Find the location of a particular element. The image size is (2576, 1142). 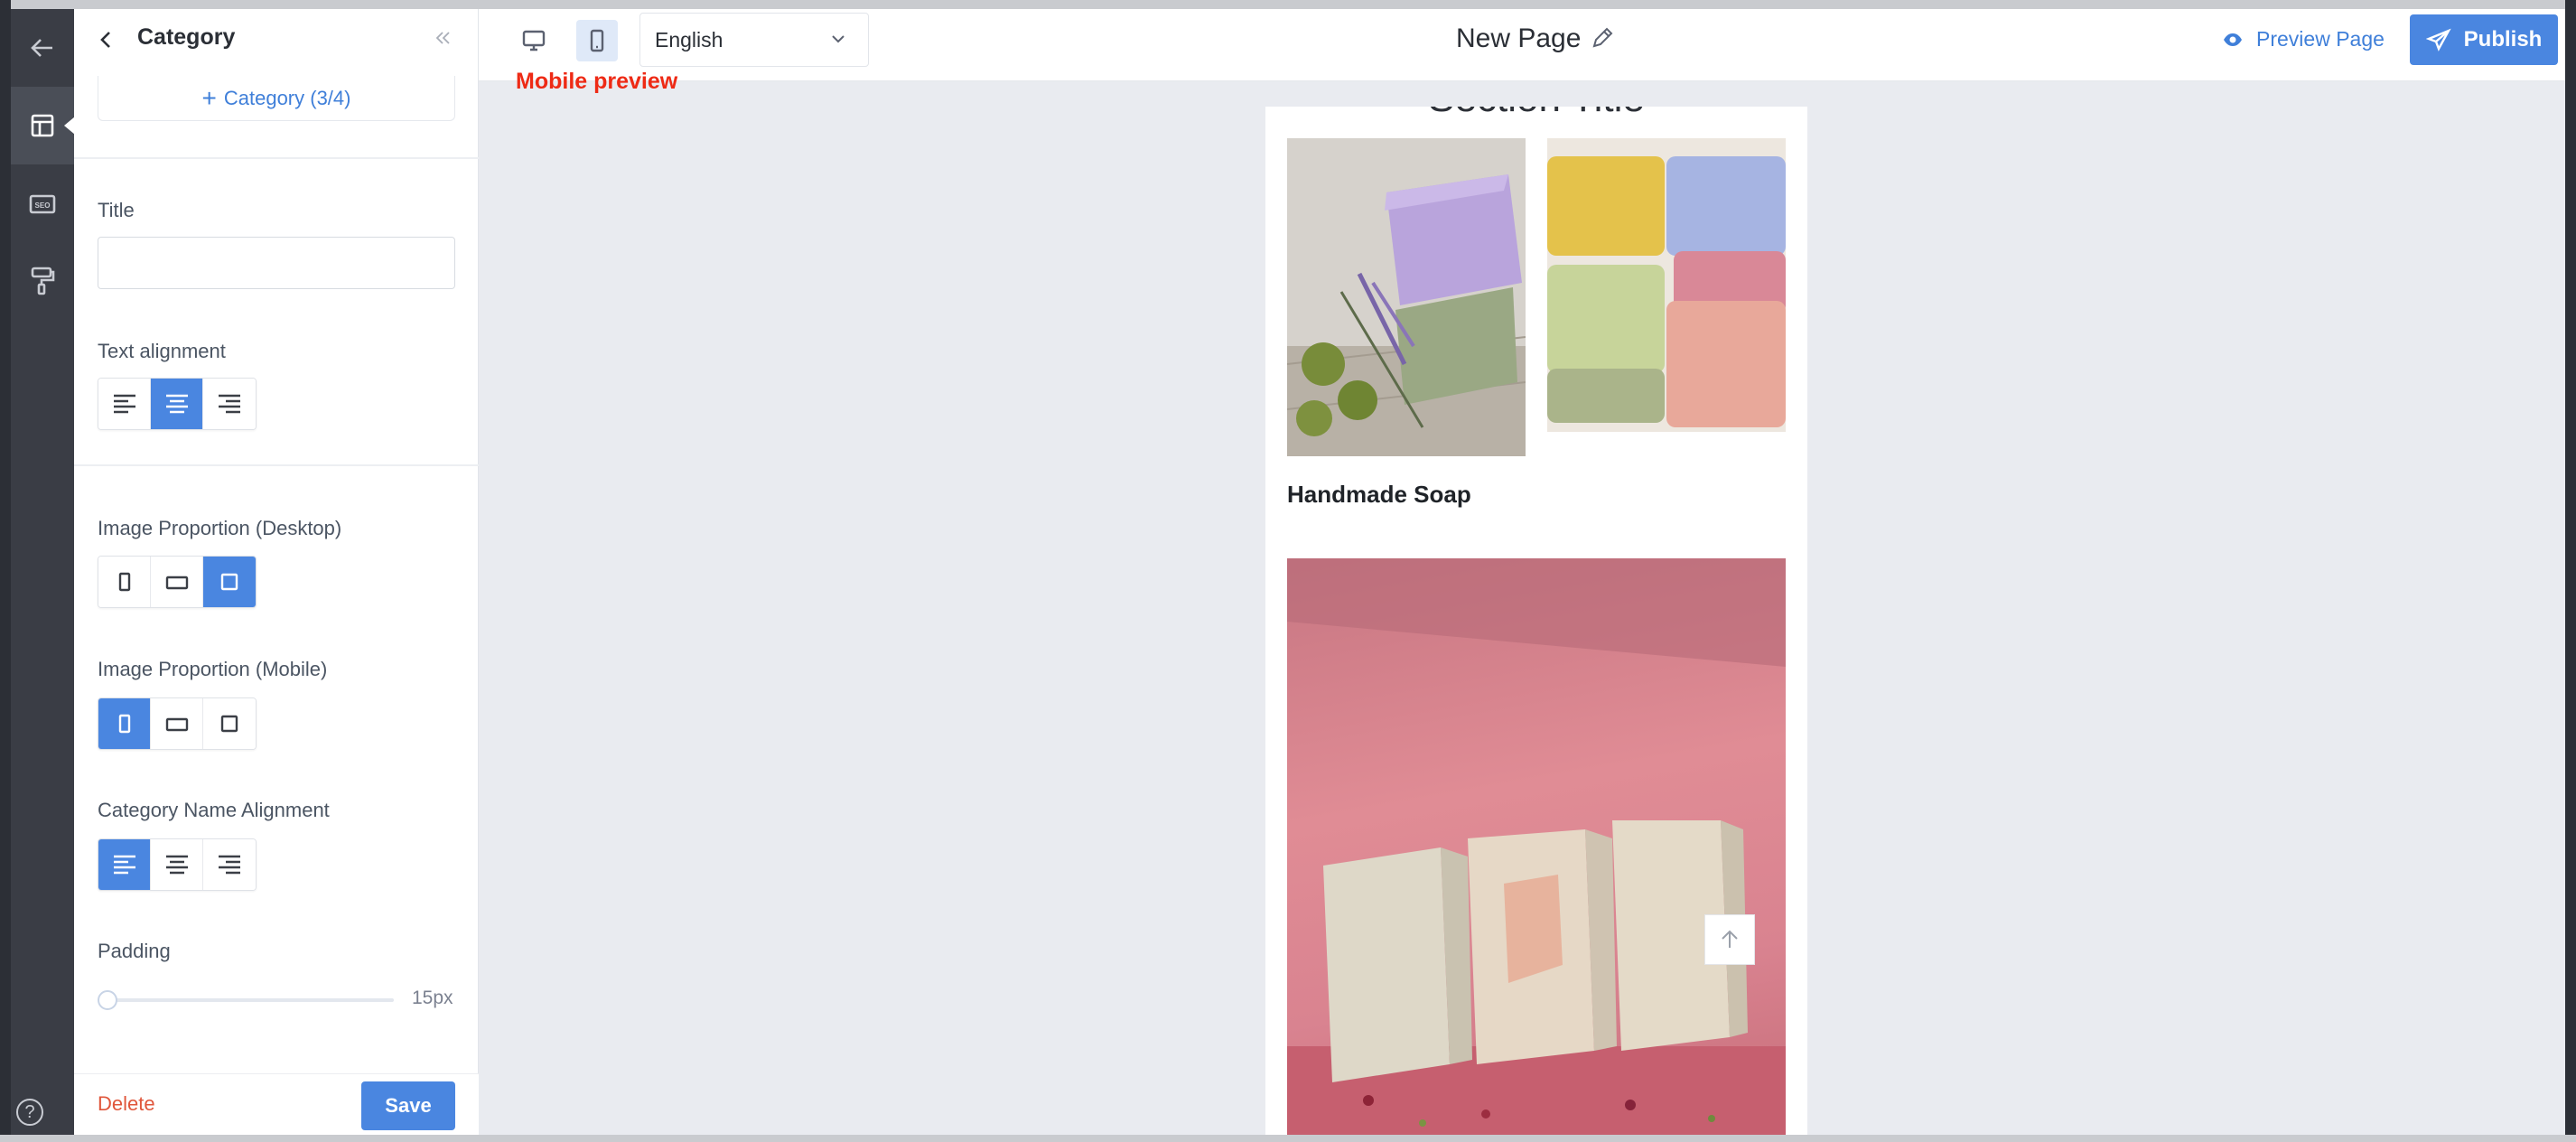

preview-page-link: Preview Page is located at coordinates (2303, 39).